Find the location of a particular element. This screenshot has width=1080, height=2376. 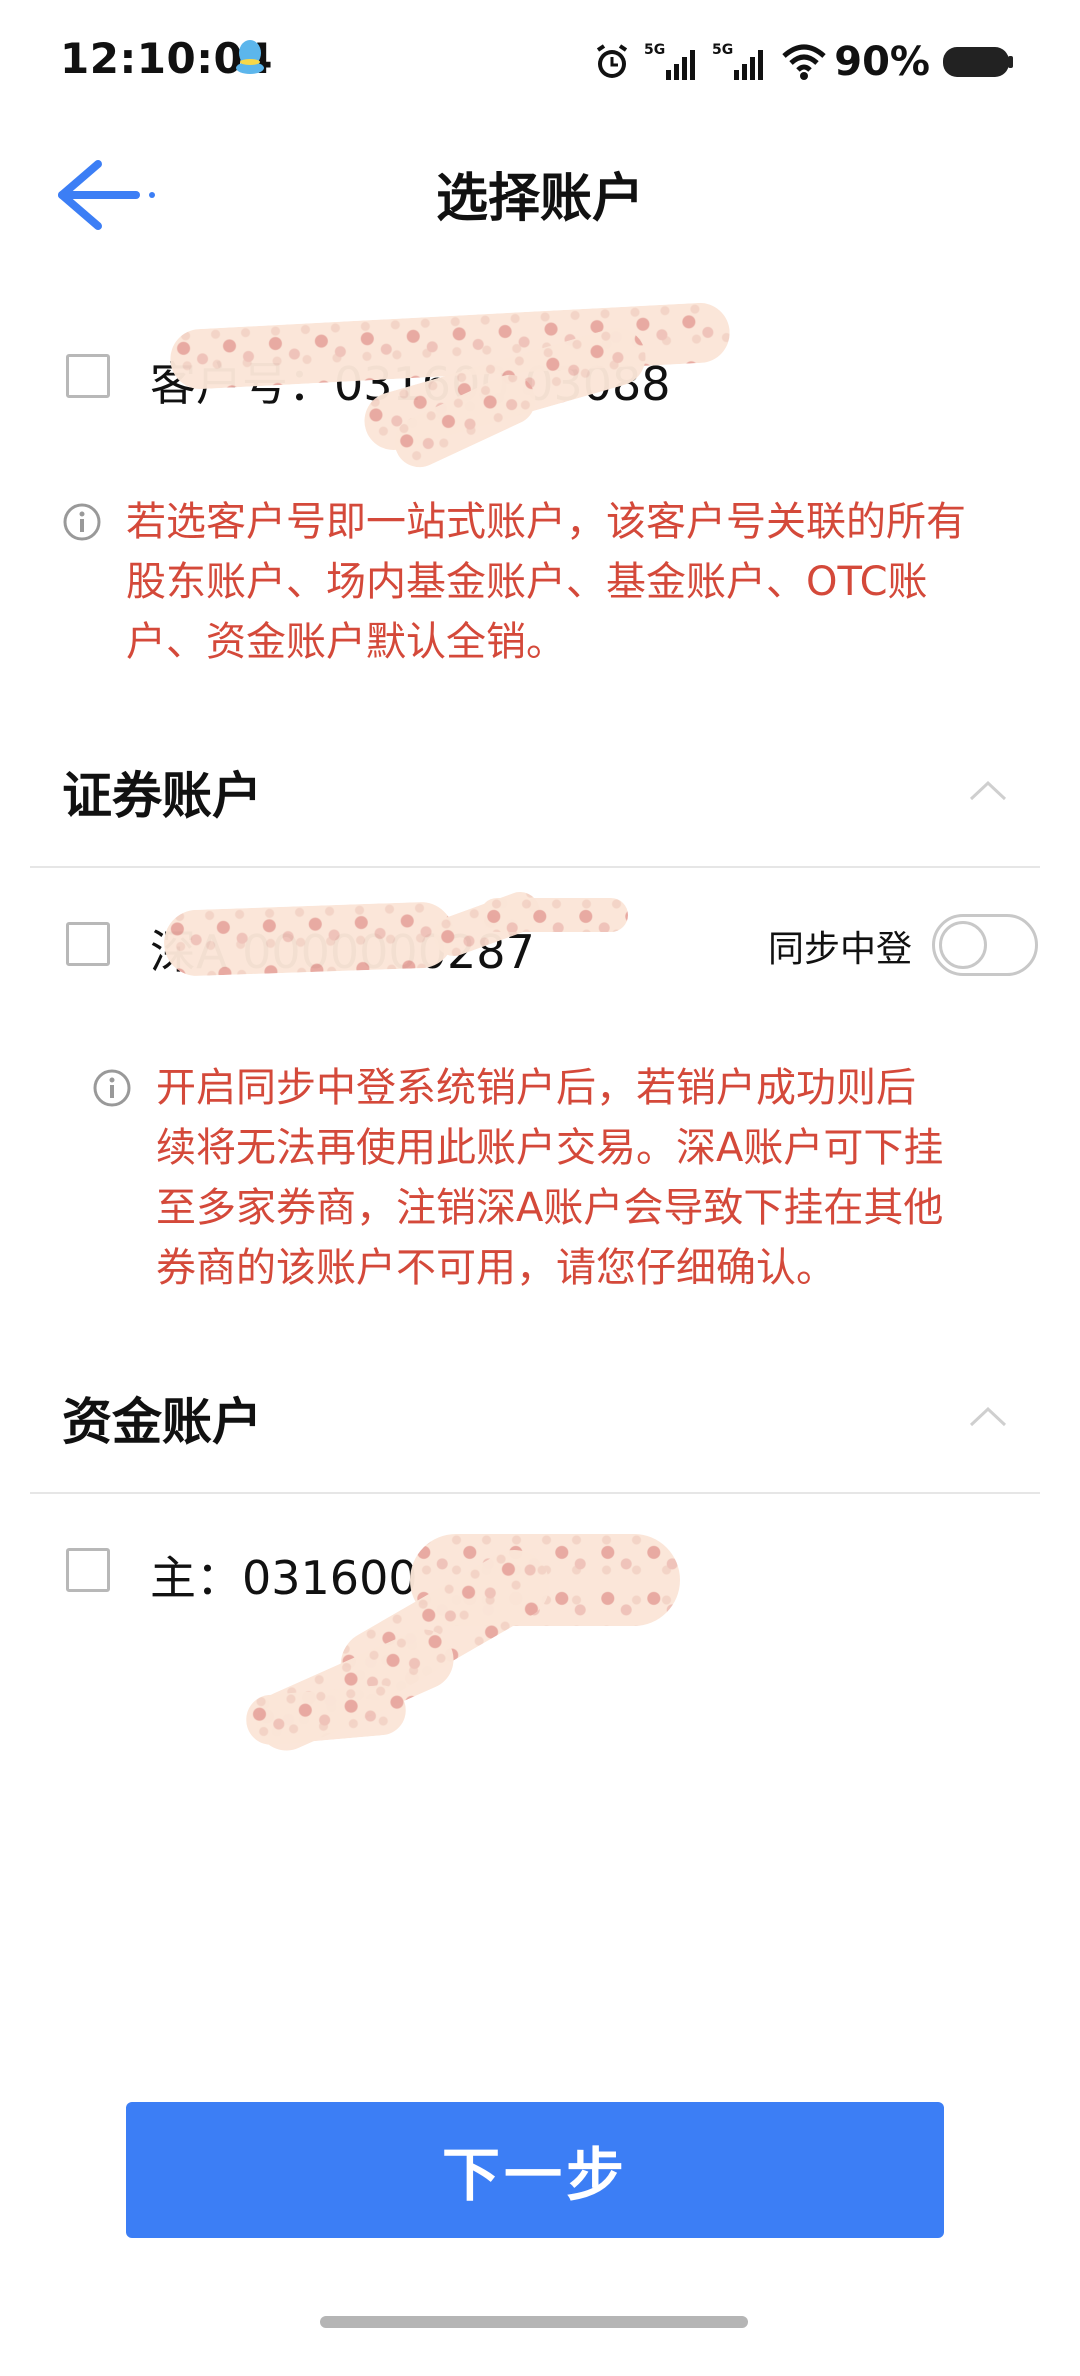

securities-section-title: 证券账户 is located at coordinates (162, 796).